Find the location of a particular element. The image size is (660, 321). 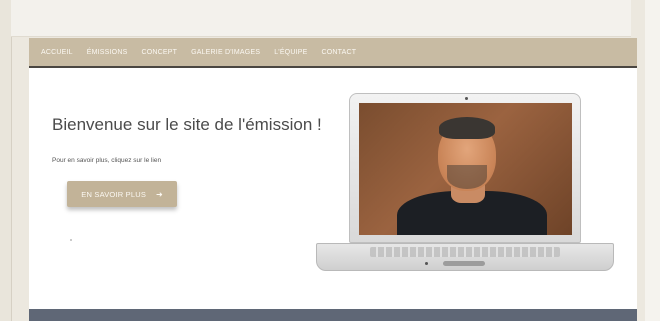

nav-item-emissions: ÉMISSIONS is located at coordinates (107, 52).